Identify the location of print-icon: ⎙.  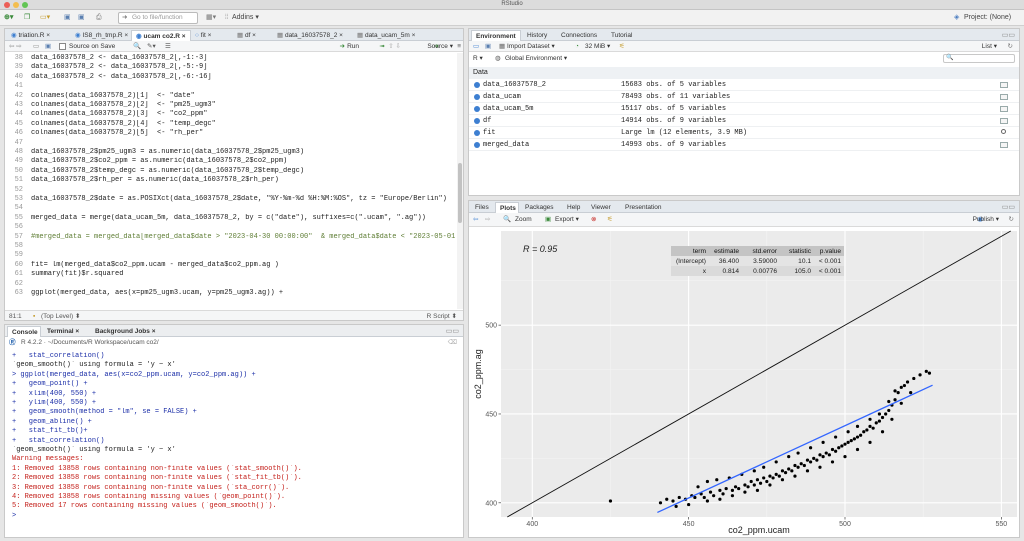
(99, 18).